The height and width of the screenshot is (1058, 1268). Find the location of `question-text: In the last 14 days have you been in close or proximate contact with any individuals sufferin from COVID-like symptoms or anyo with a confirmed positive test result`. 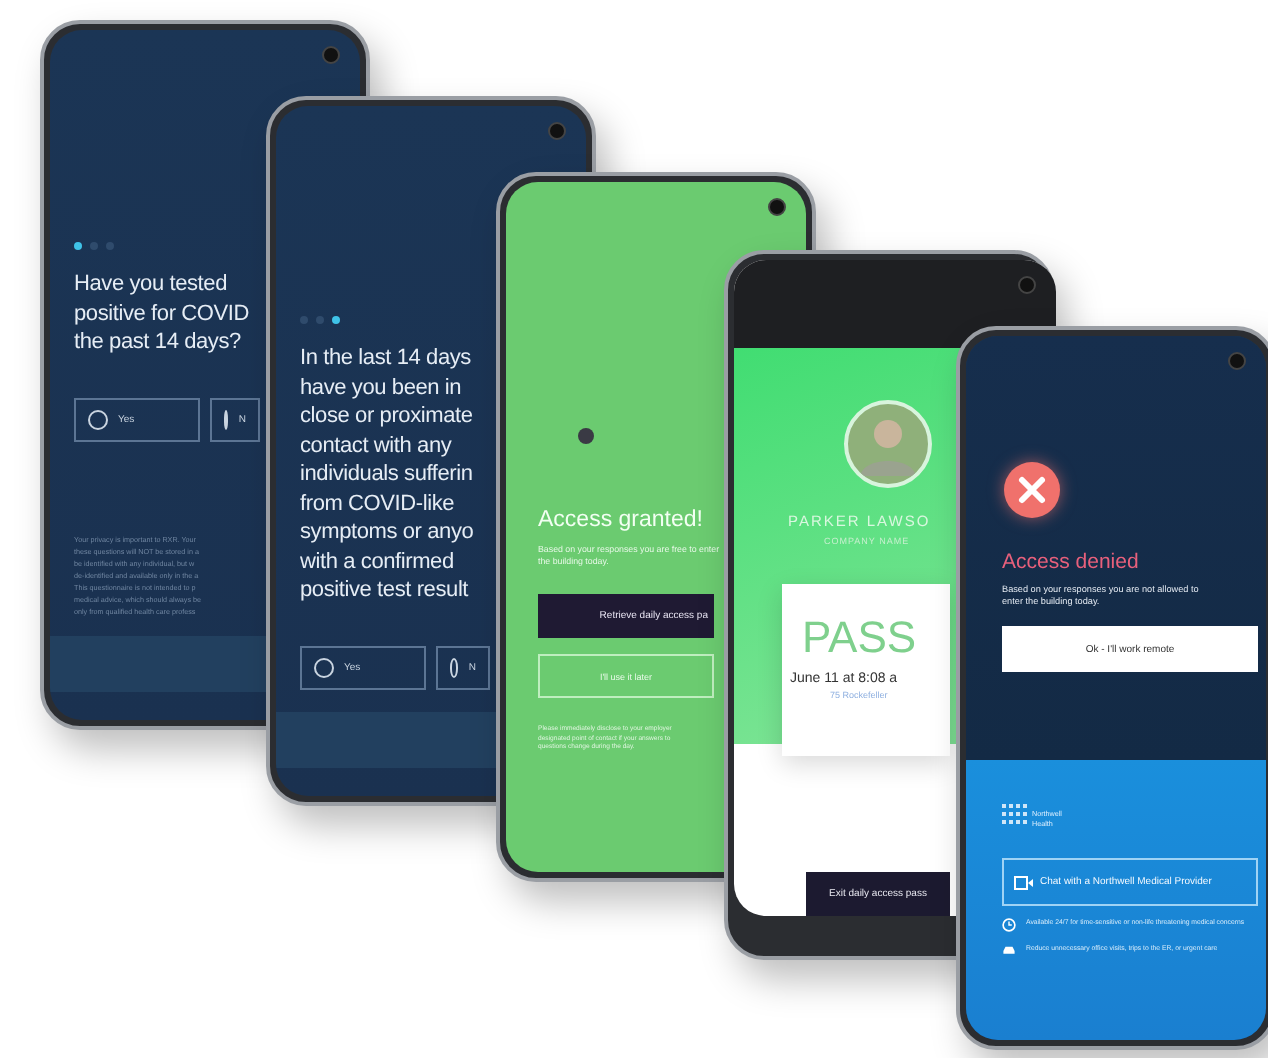

question-text: In the last 14 days have you been in close or proximate contact with any individuals sufferin from COVID-like symptoms or anyo with a confirmed positive test result is located at coordinates (387, 474).